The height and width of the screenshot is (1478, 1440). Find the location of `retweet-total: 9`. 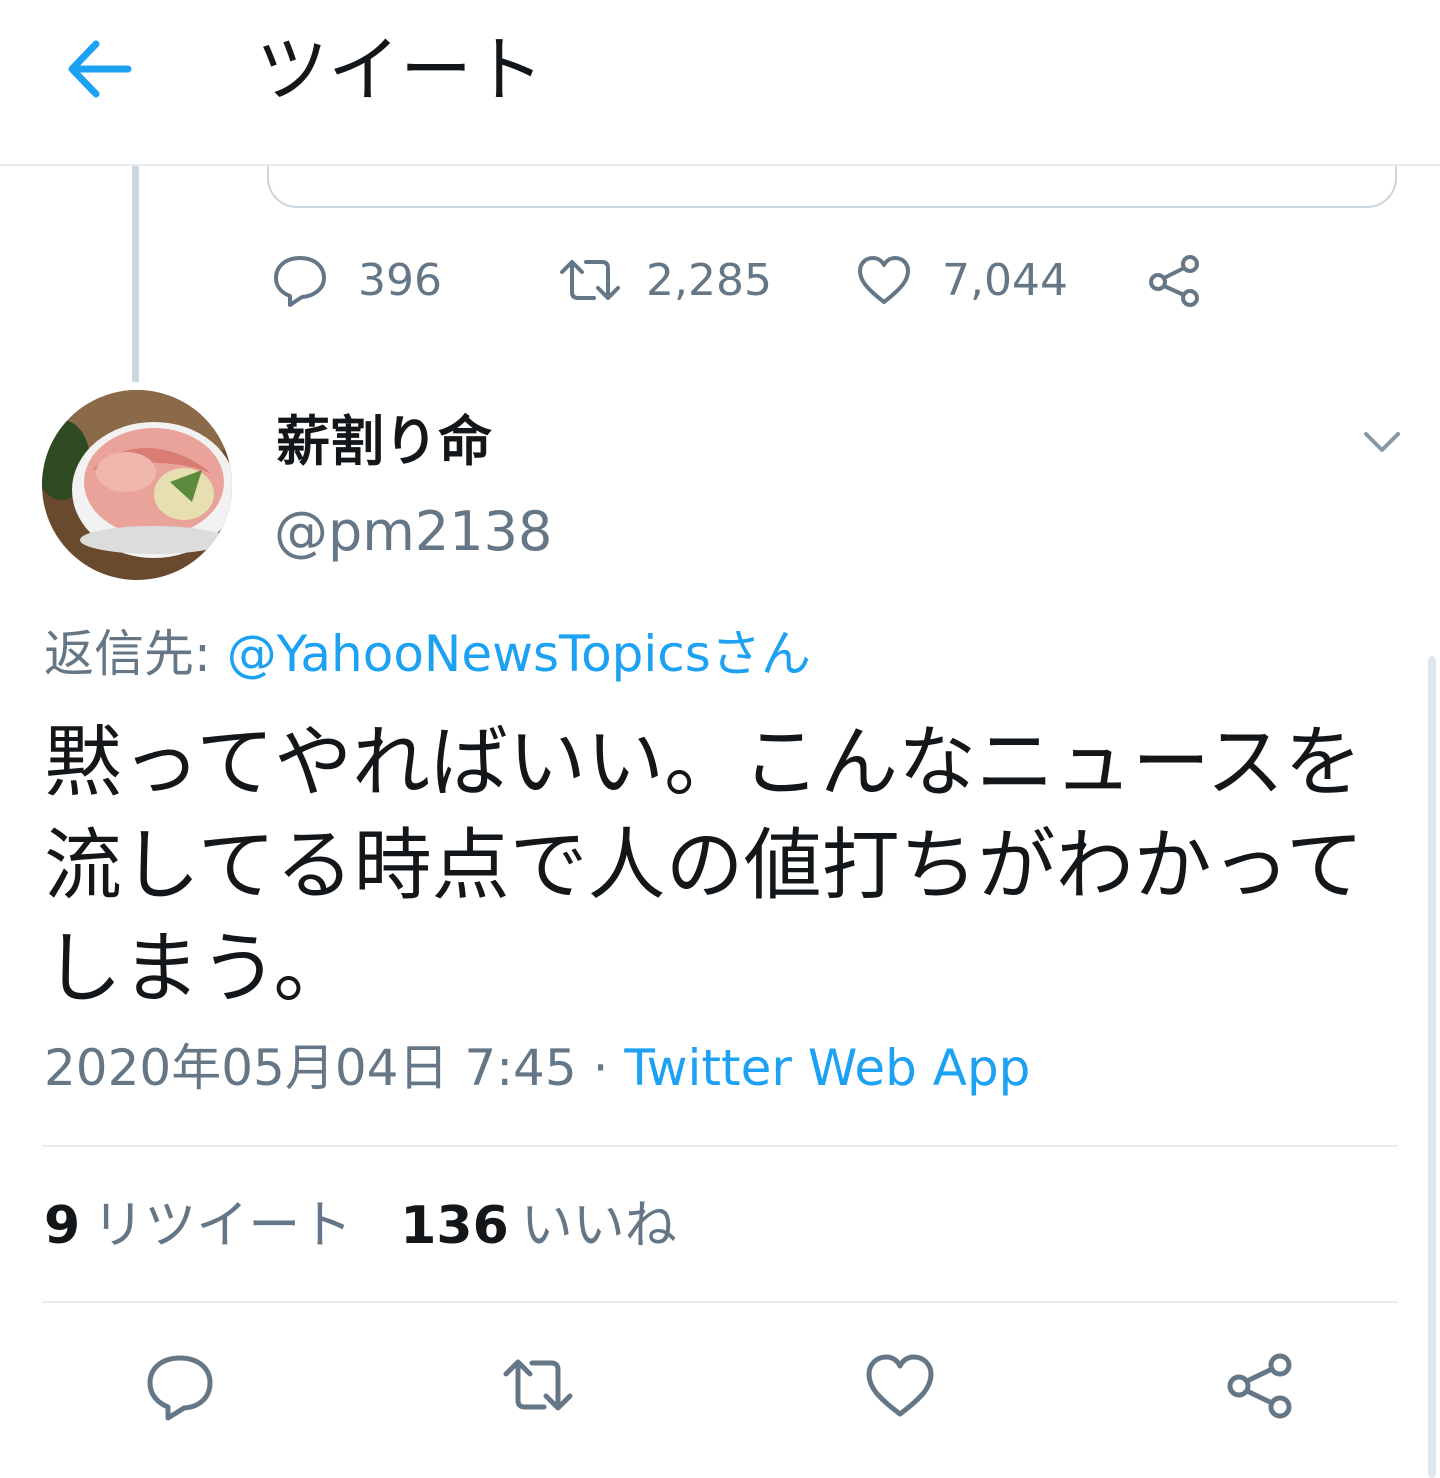

retweet-total: 9 is located at coordinates (62, 1226).